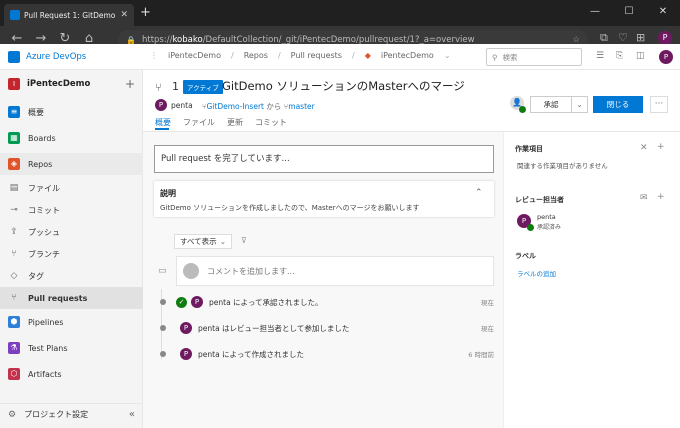 This screenshot has width=680, height=428. Describe the element at coordinates (175, 86) in the screenshot. I see `pr-number: 1` at that location.